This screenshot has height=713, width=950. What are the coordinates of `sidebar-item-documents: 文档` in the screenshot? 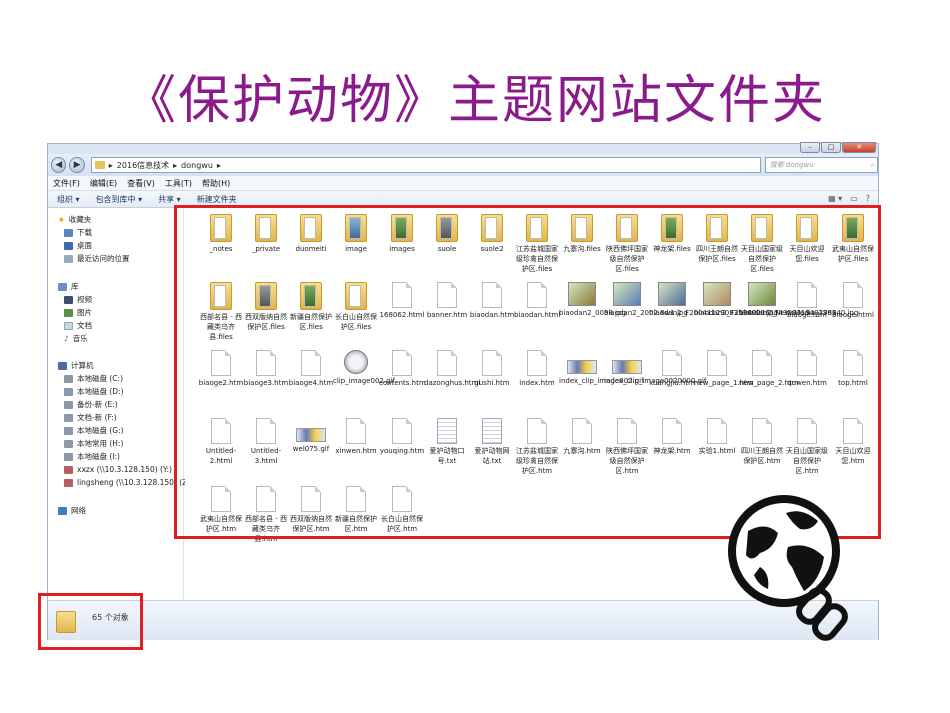 It's located at (78, 325).